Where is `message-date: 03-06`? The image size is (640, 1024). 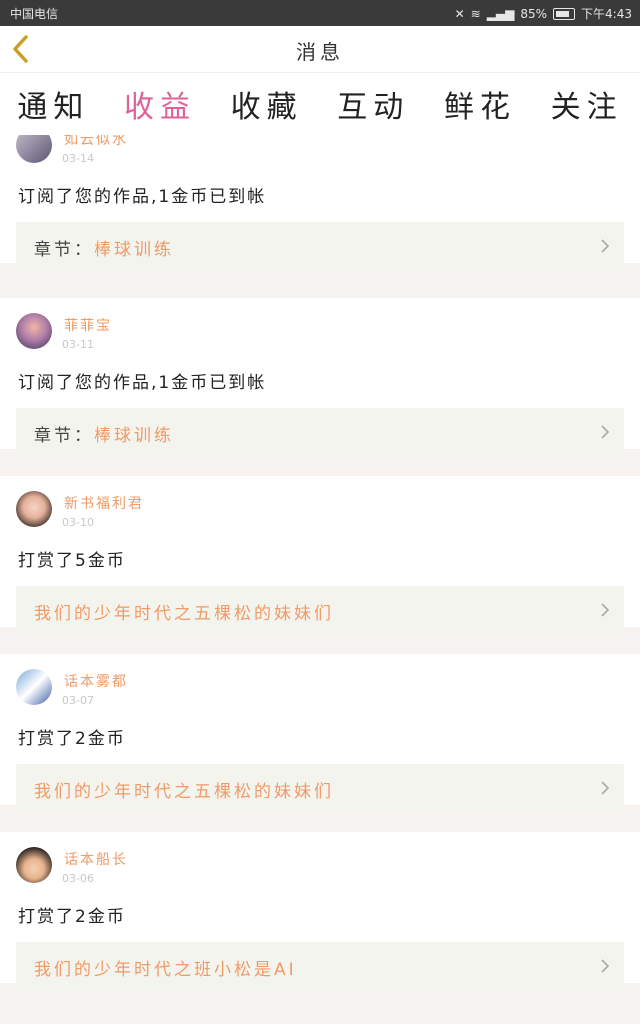 message-date: 03-06 is located at coordinates (78, 878).